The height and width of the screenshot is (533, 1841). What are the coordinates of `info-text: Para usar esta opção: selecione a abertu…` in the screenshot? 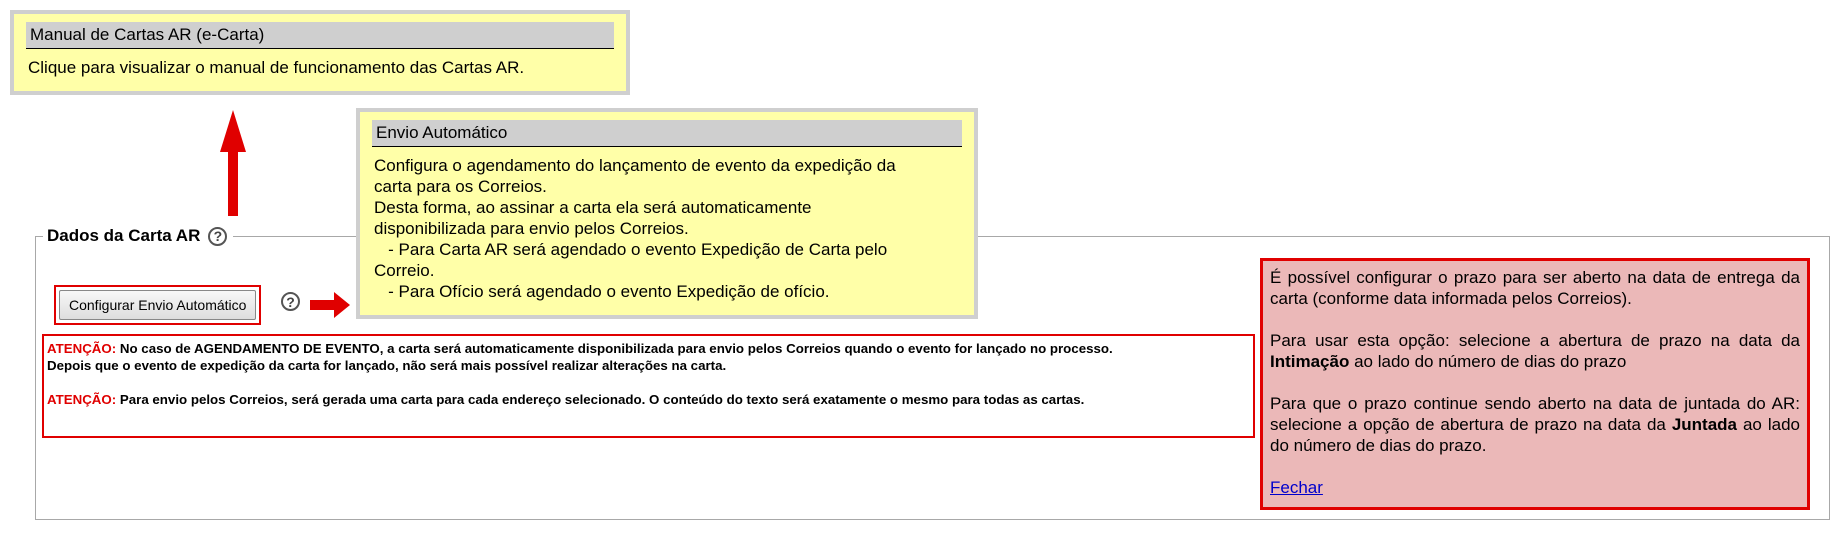 It's located at (1535, 340).